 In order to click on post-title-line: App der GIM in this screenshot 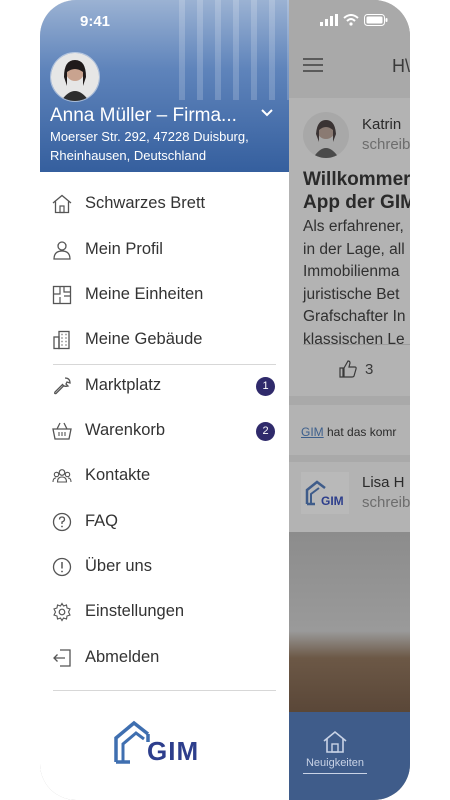, I will do `click(356, 202)`.